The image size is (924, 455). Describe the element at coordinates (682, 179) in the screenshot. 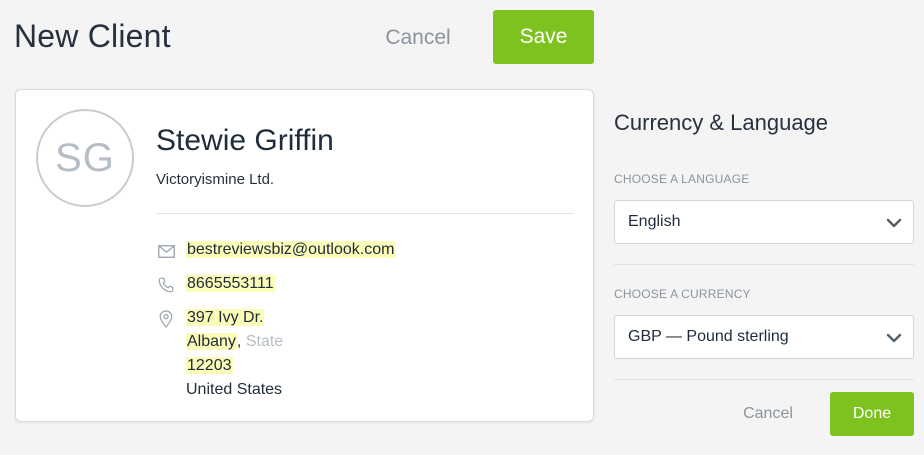

I see `language-label: CHOOSE A LANGUAGE` at that location.